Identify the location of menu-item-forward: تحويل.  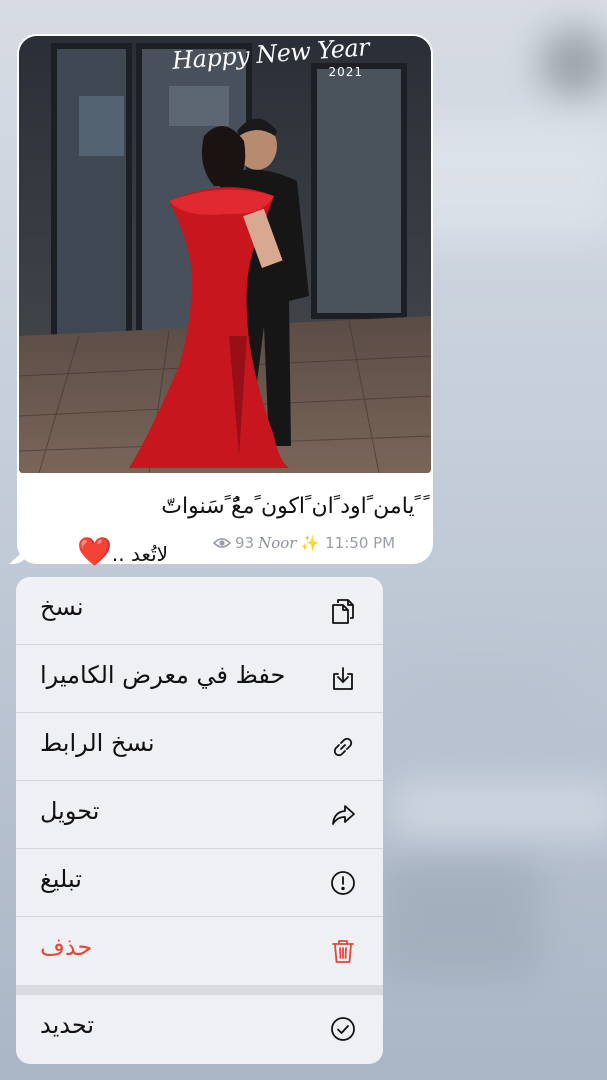
(199, 815).